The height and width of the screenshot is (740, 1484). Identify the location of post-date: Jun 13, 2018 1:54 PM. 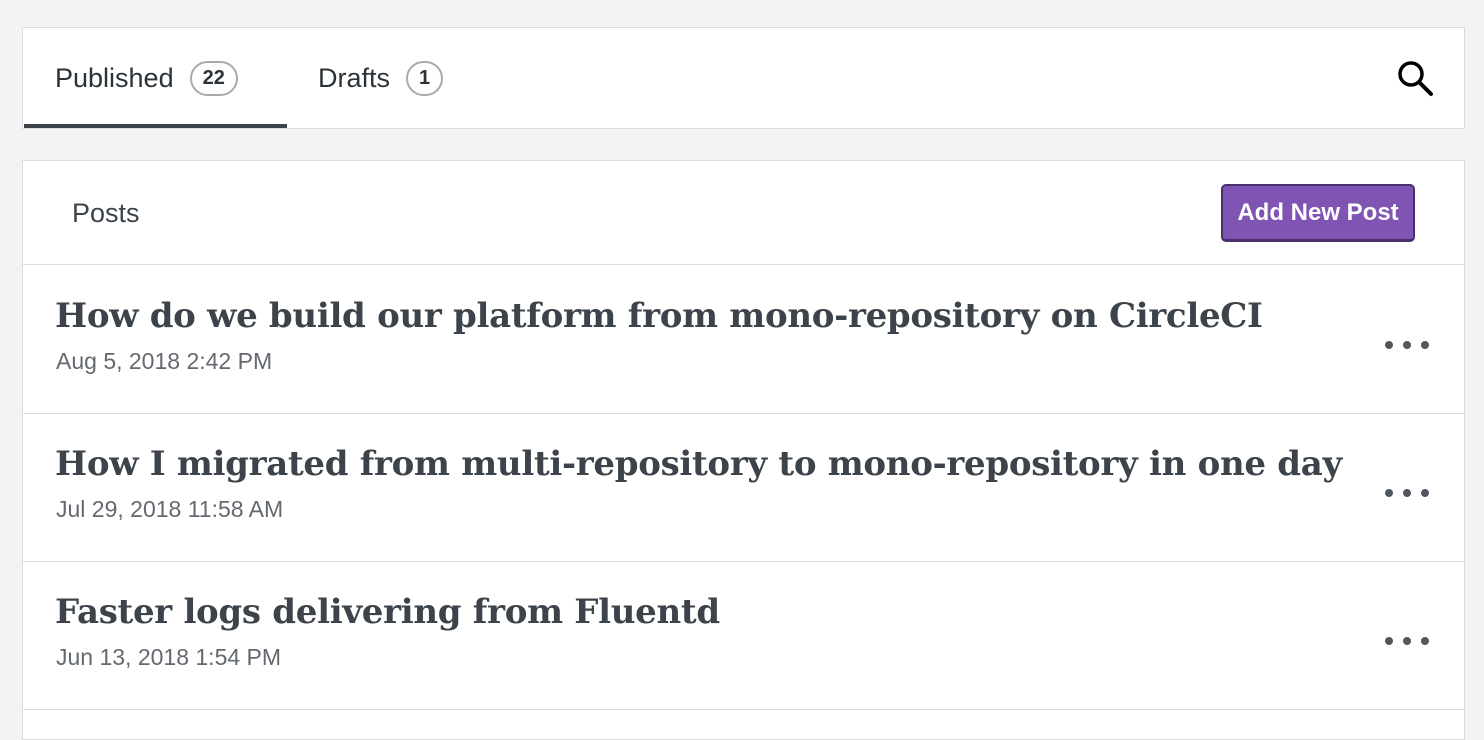
(169, 657).